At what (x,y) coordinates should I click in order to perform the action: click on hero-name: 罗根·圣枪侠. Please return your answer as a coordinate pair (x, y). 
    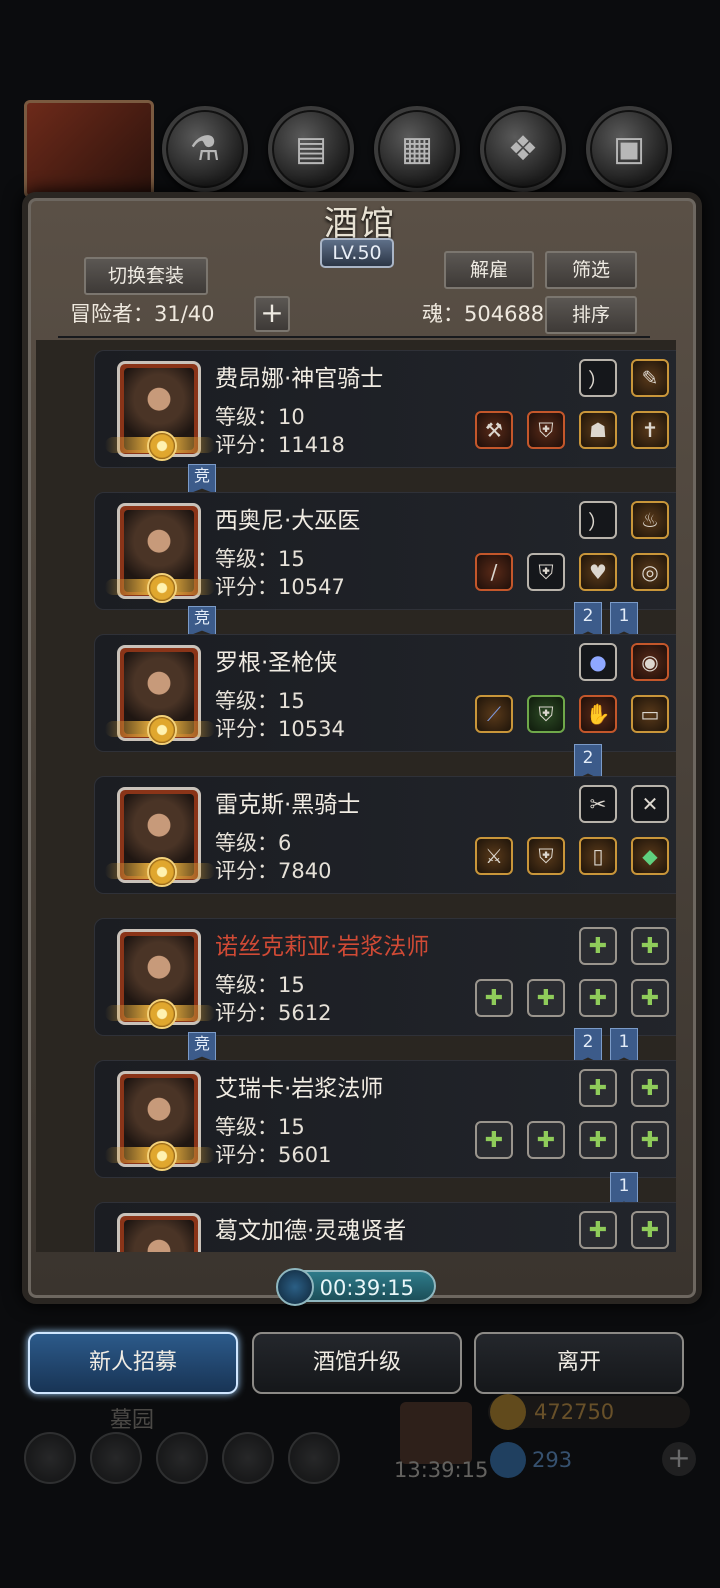
    Looking at the image, I should click on (276, 663).